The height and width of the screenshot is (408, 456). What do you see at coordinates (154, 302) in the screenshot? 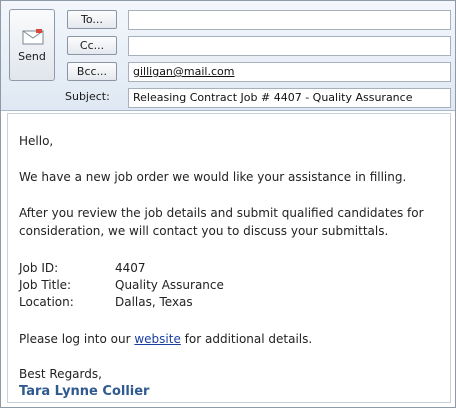
I see `location-value: Dallas, Texas` at bounding box center [154, 302].